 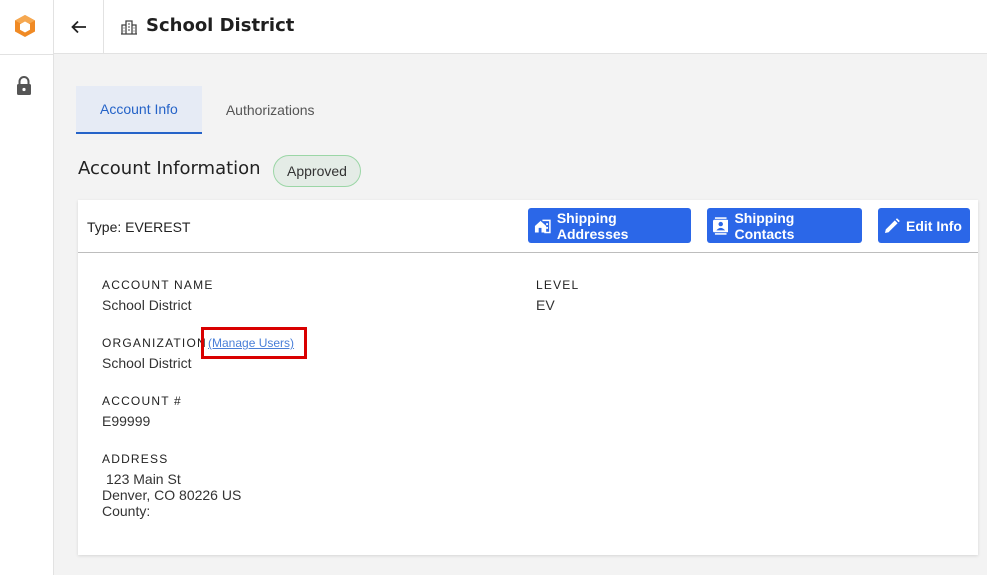 I want to click on address-line-1: 123 Main St, so click(x=143, y=479).